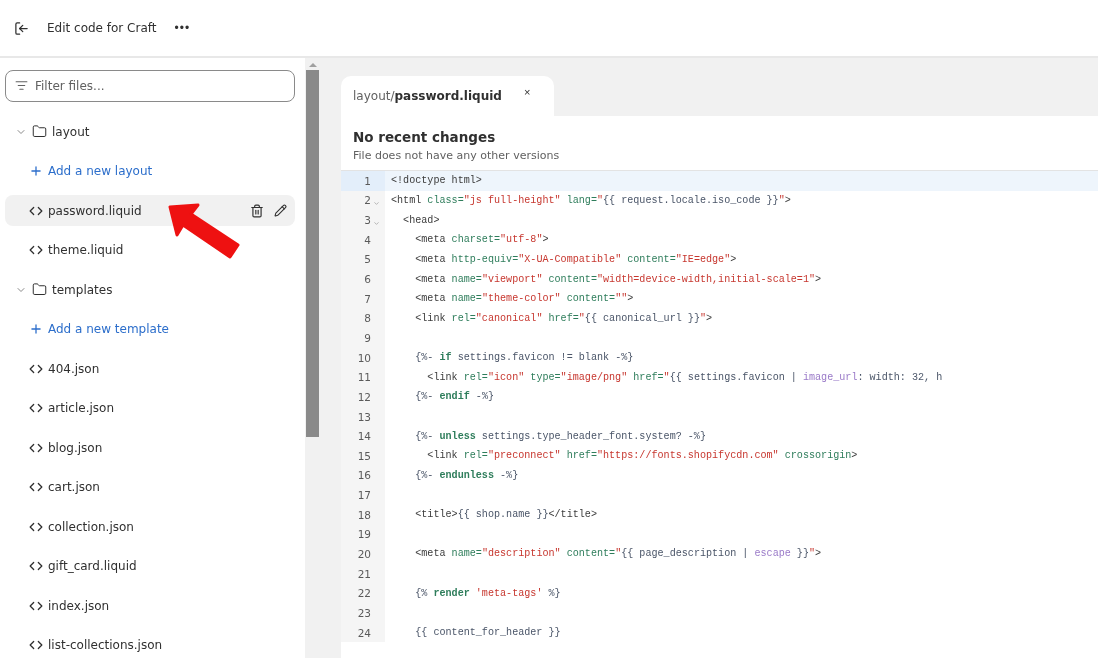 Image resolution: width=1098 pixels, height=658 pixels. I want to click on file-item: collection.json, so click(150, 526).